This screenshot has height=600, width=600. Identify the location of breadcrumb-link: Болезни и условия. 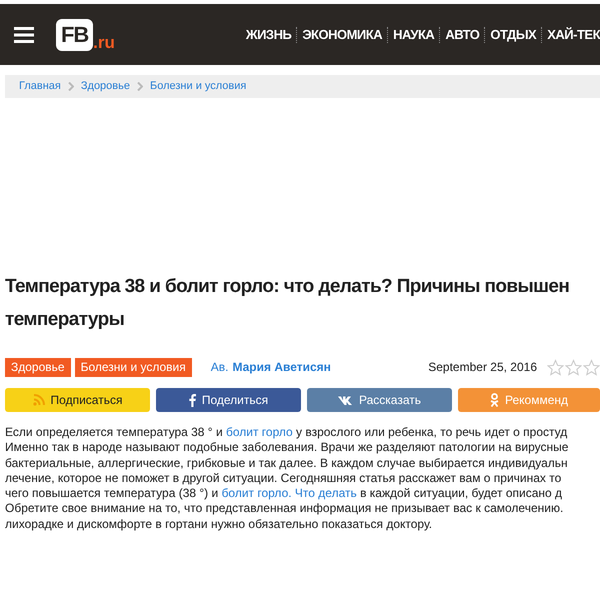
(198, 86).